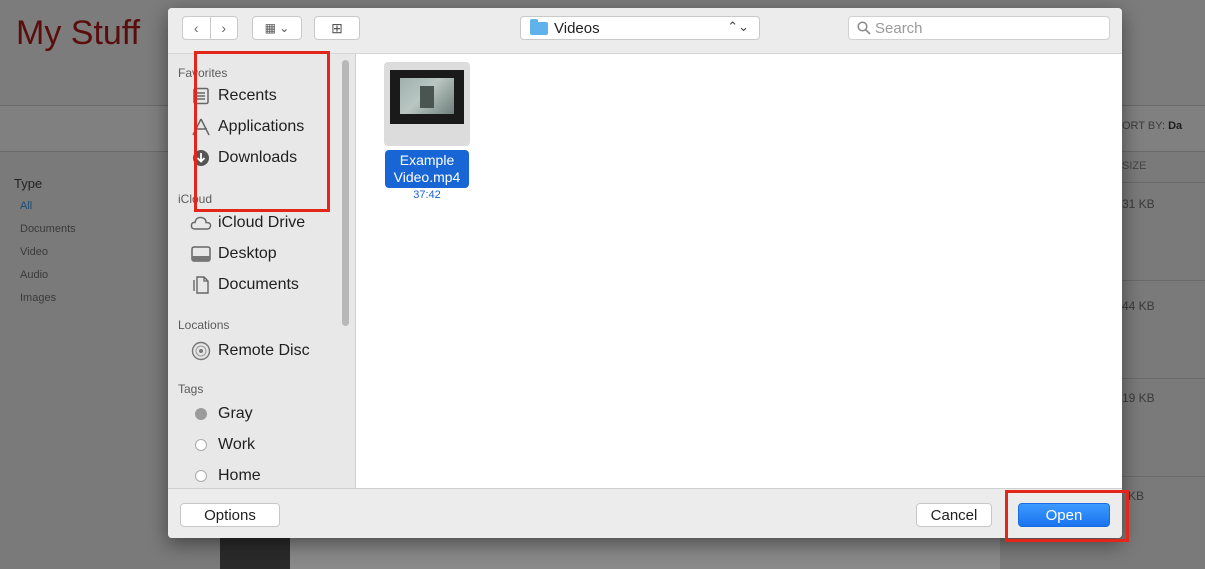 The height and width of the screenshot is (569, 1205). I want to click on location-select: Videos ⌃⌄, so click(640, 28).